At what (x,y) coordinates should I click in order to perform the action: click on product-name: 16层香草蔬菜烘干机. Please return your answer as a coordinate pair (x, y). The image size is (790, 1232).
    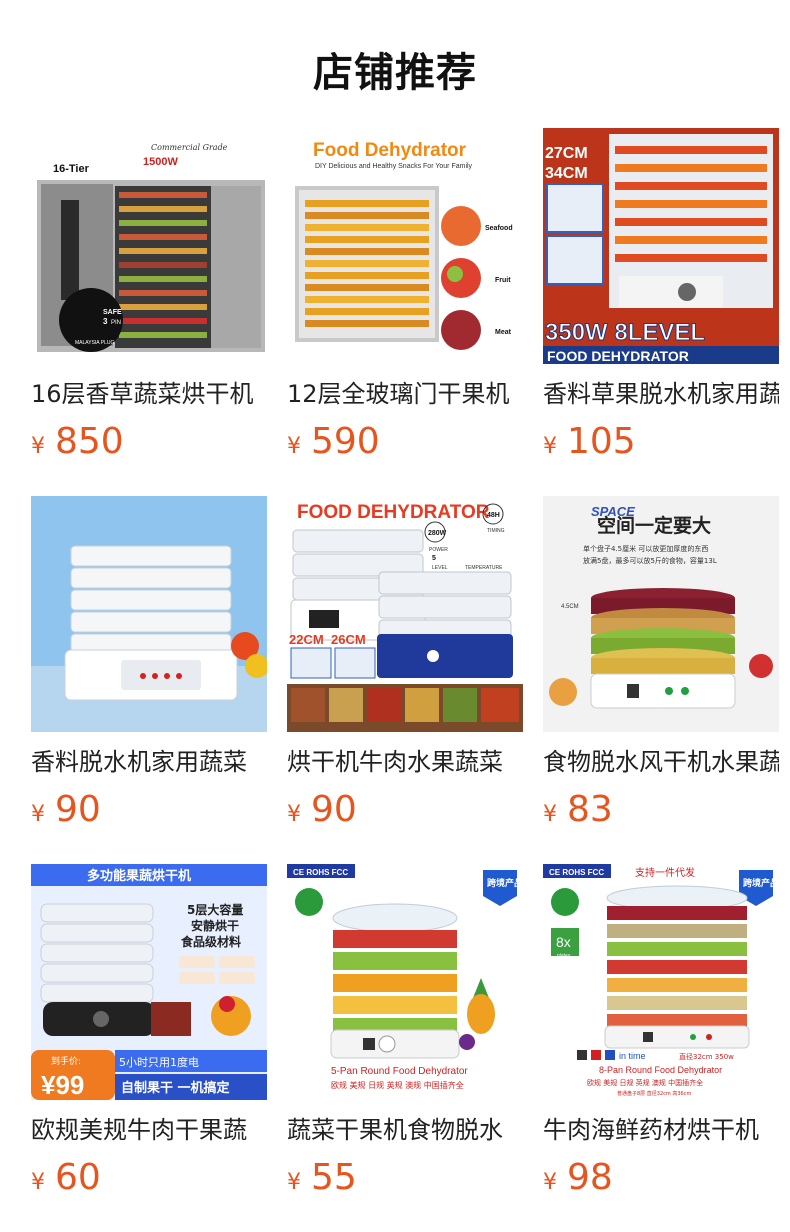
    Looking at the image, I should click on (149, 394).